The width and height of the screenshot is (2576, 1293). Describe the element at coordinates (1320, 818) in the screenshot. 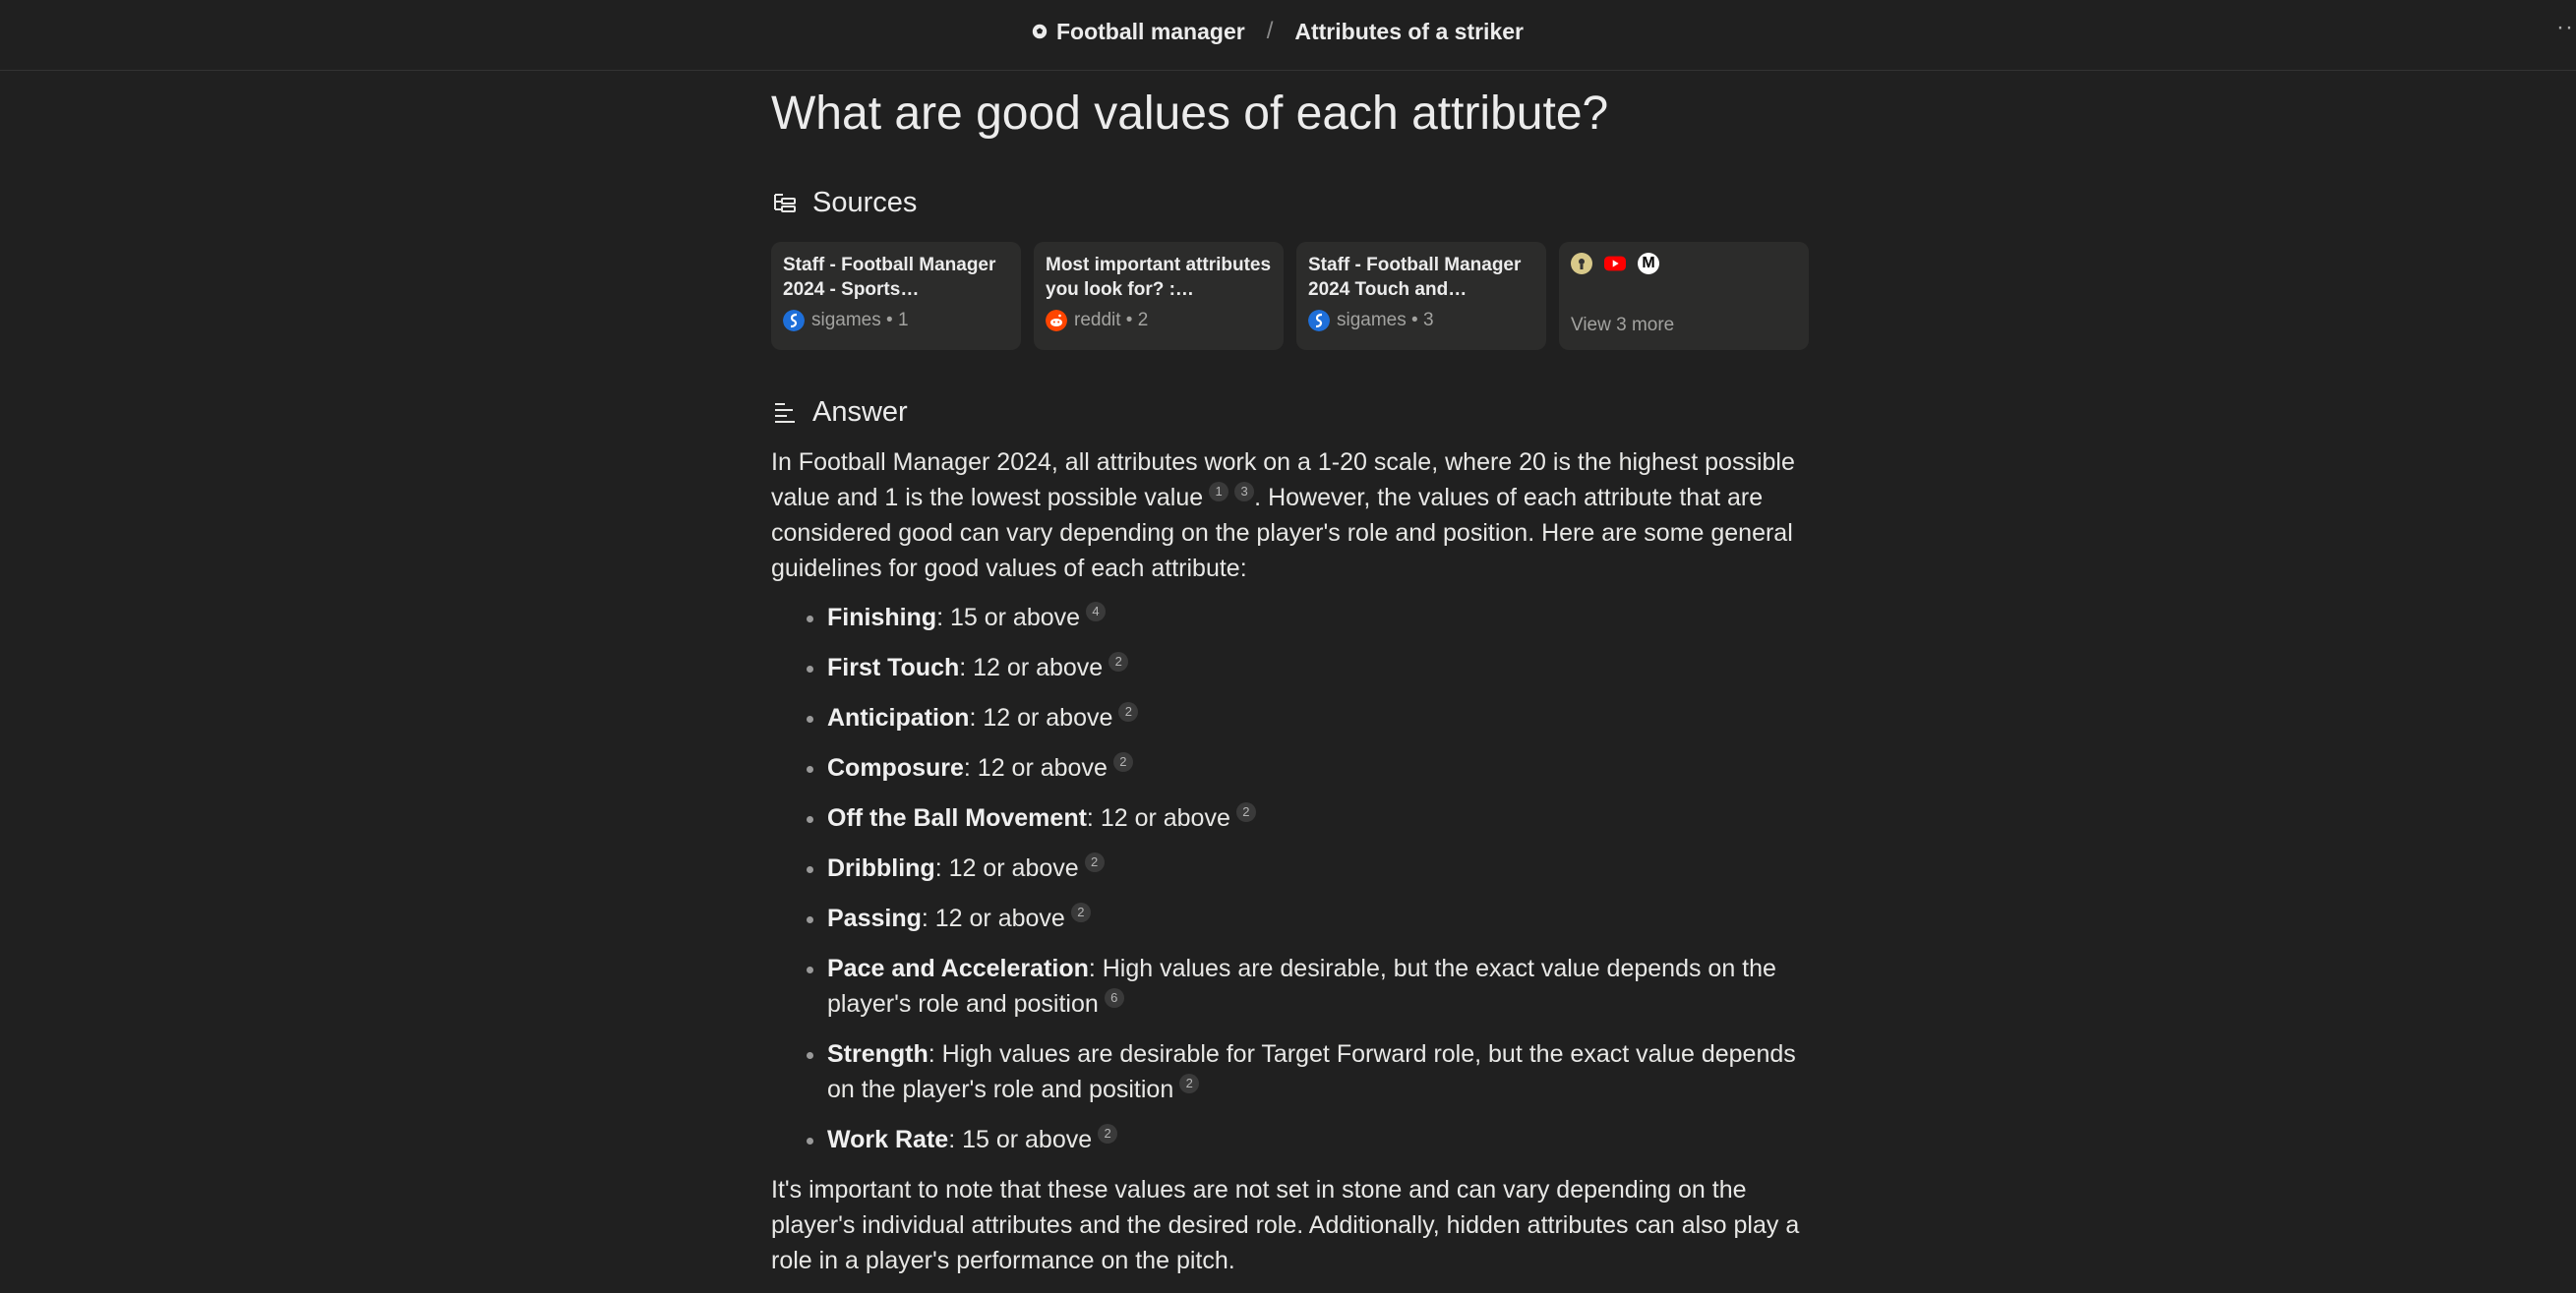

I see `list-item: Off the Ball Movement: 12 or above2` at that location.